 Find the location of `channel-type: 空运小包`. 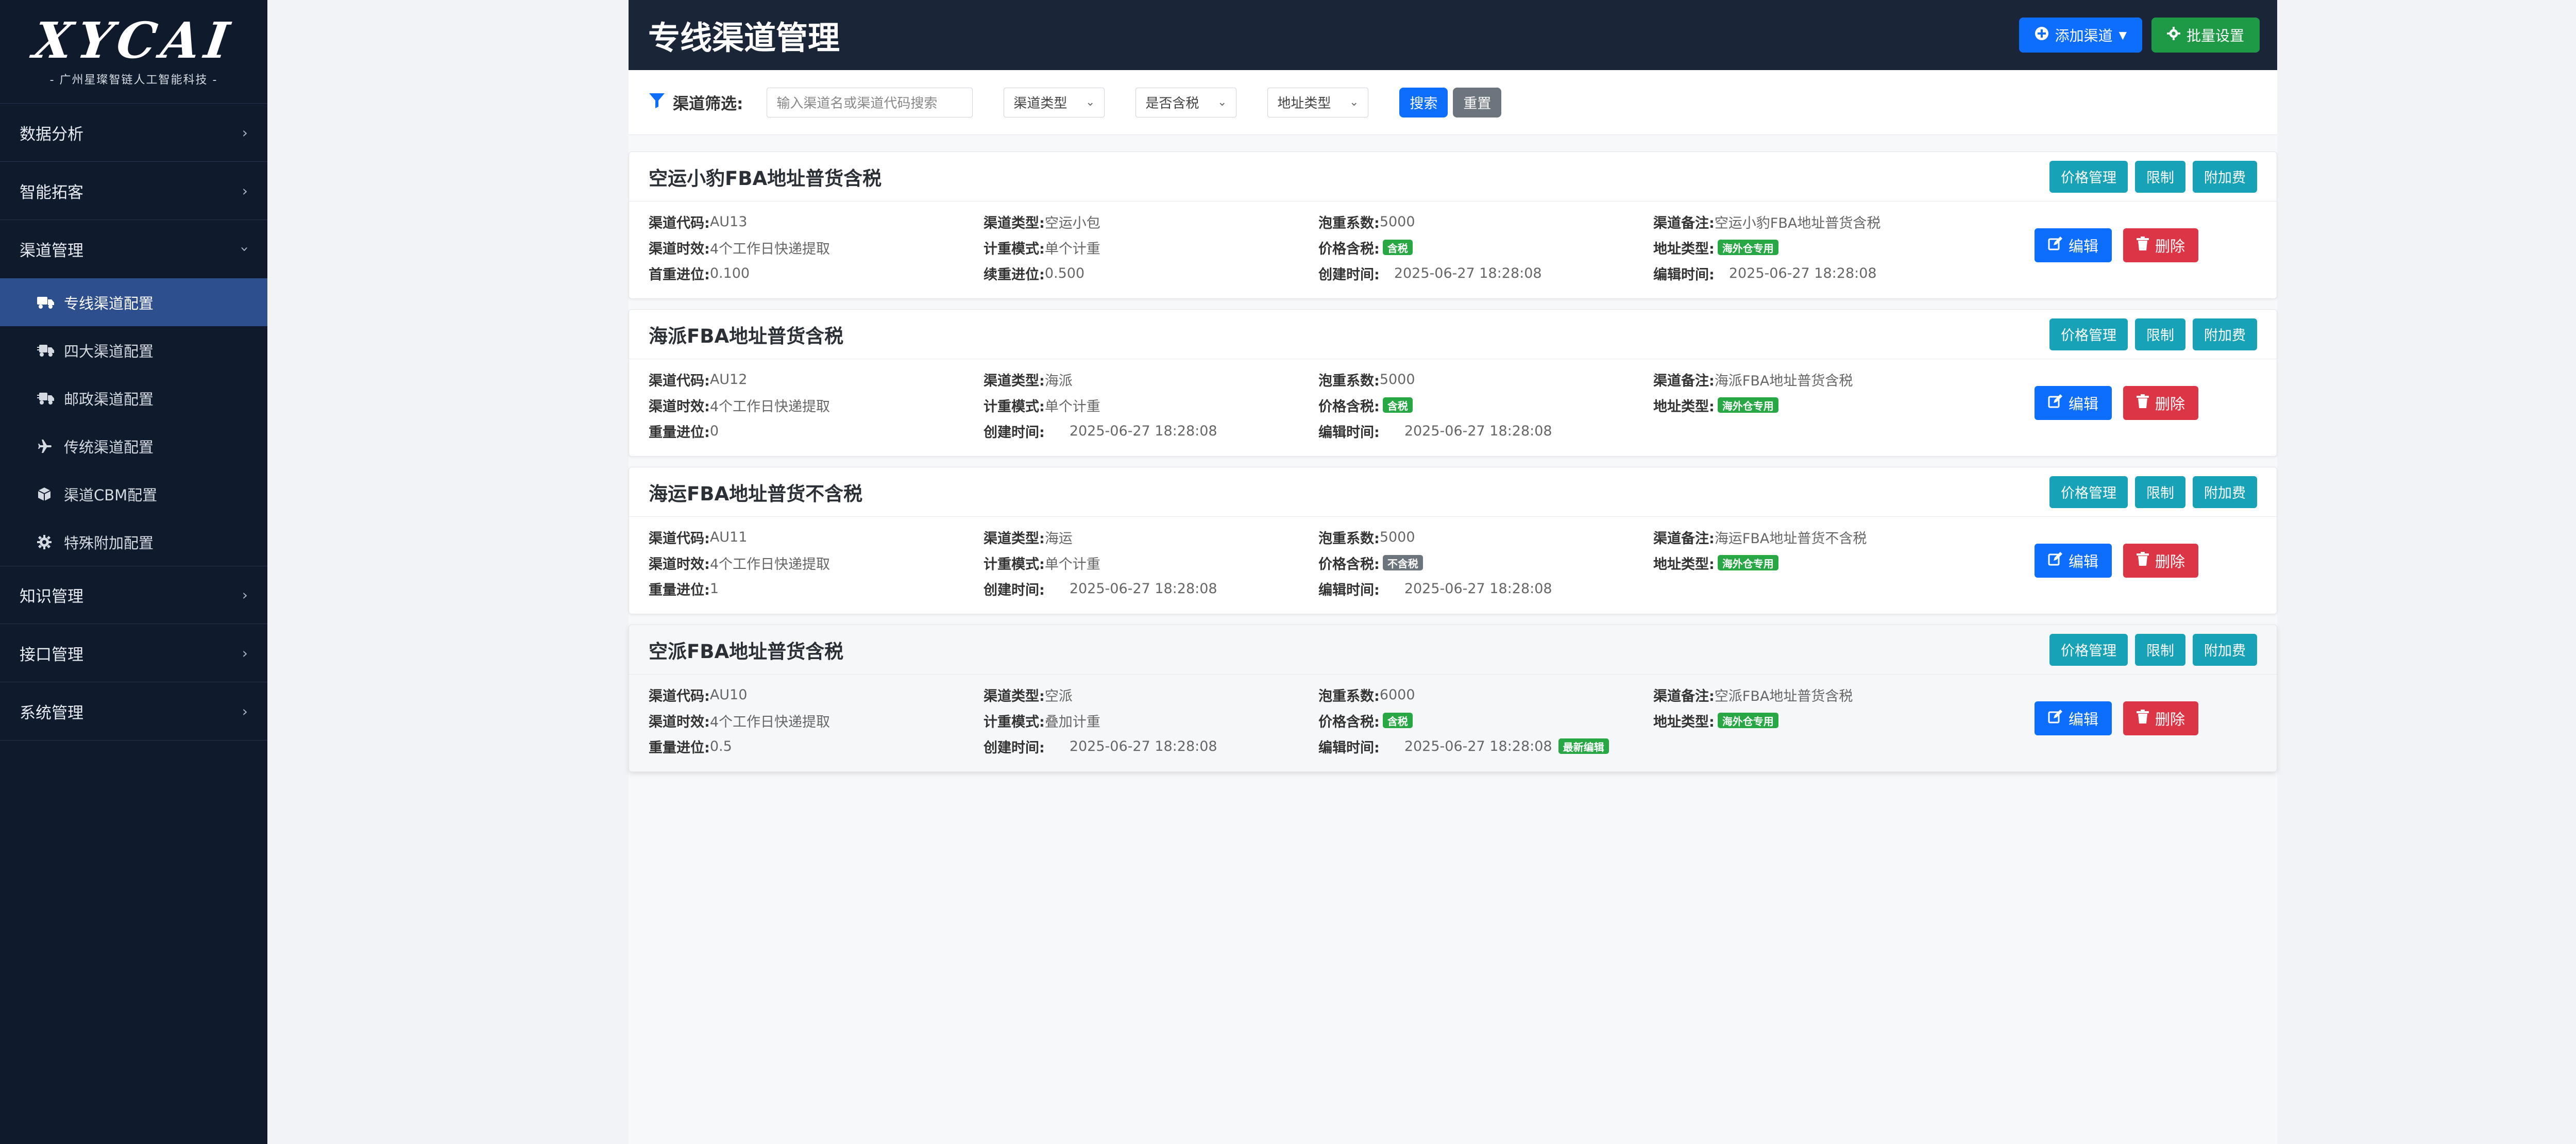

channel-type: 空运小包 is located at coordinates (1072, 223).